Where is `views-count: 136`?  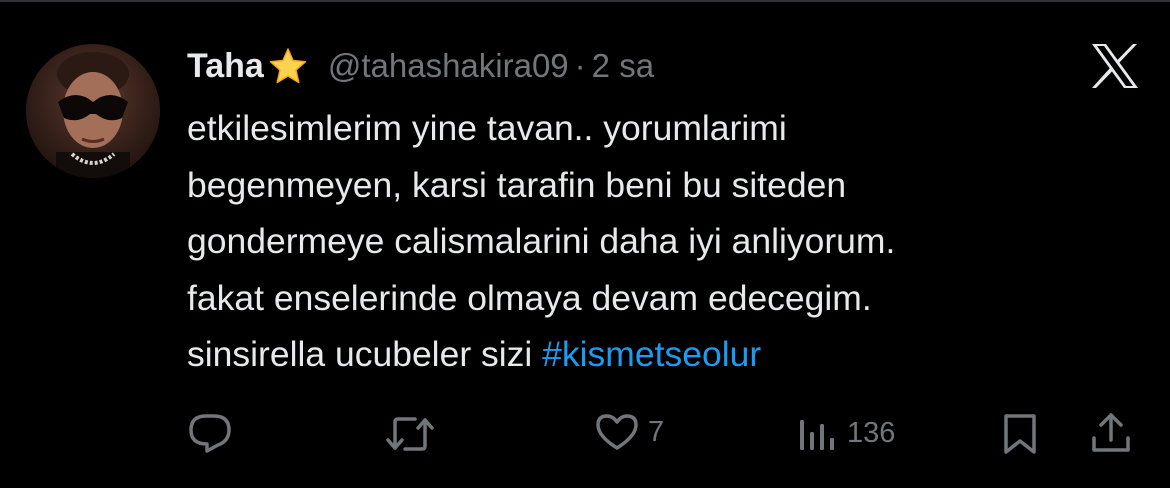 views-count: 136 is located at coordinates (871, 432).